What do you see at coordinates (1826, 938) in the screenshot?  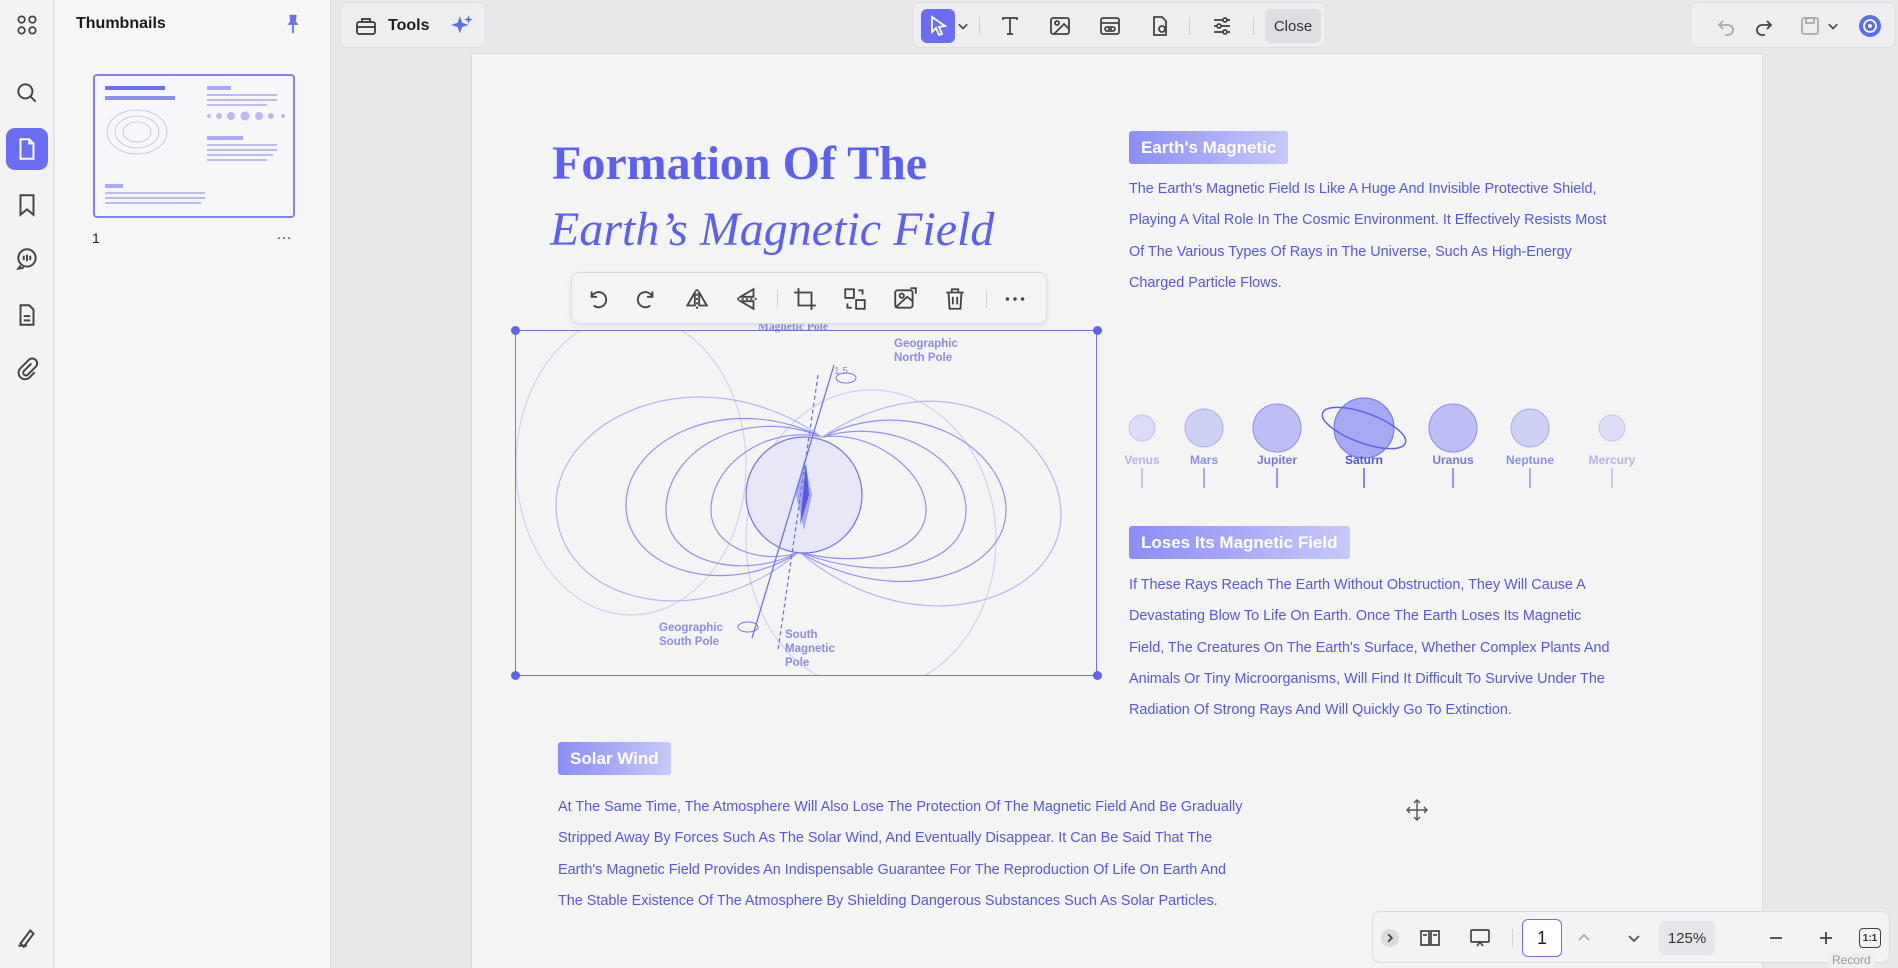 I see `zoom-in-icon` at bounding box center [1826, 938].